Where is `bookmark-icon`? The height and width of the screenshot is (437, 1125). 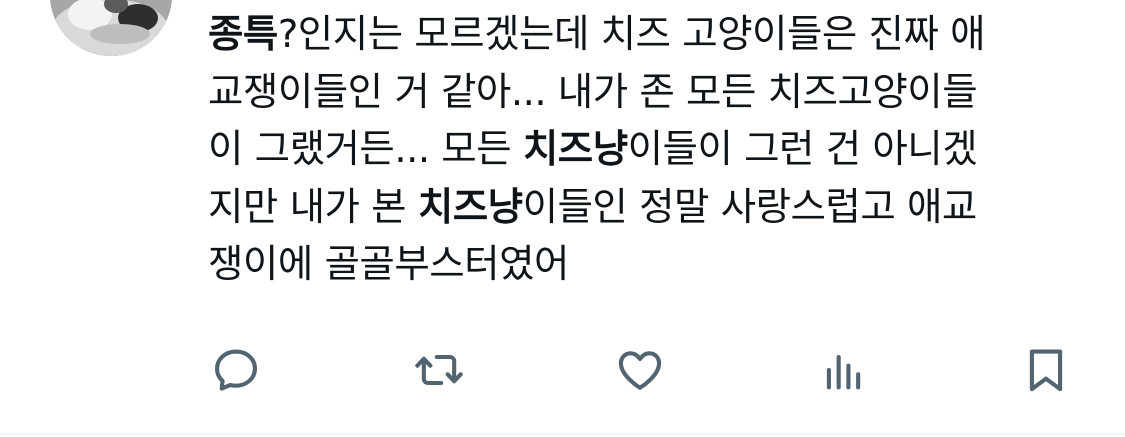 bookmark-icon is located at coordinates (1046, 370).